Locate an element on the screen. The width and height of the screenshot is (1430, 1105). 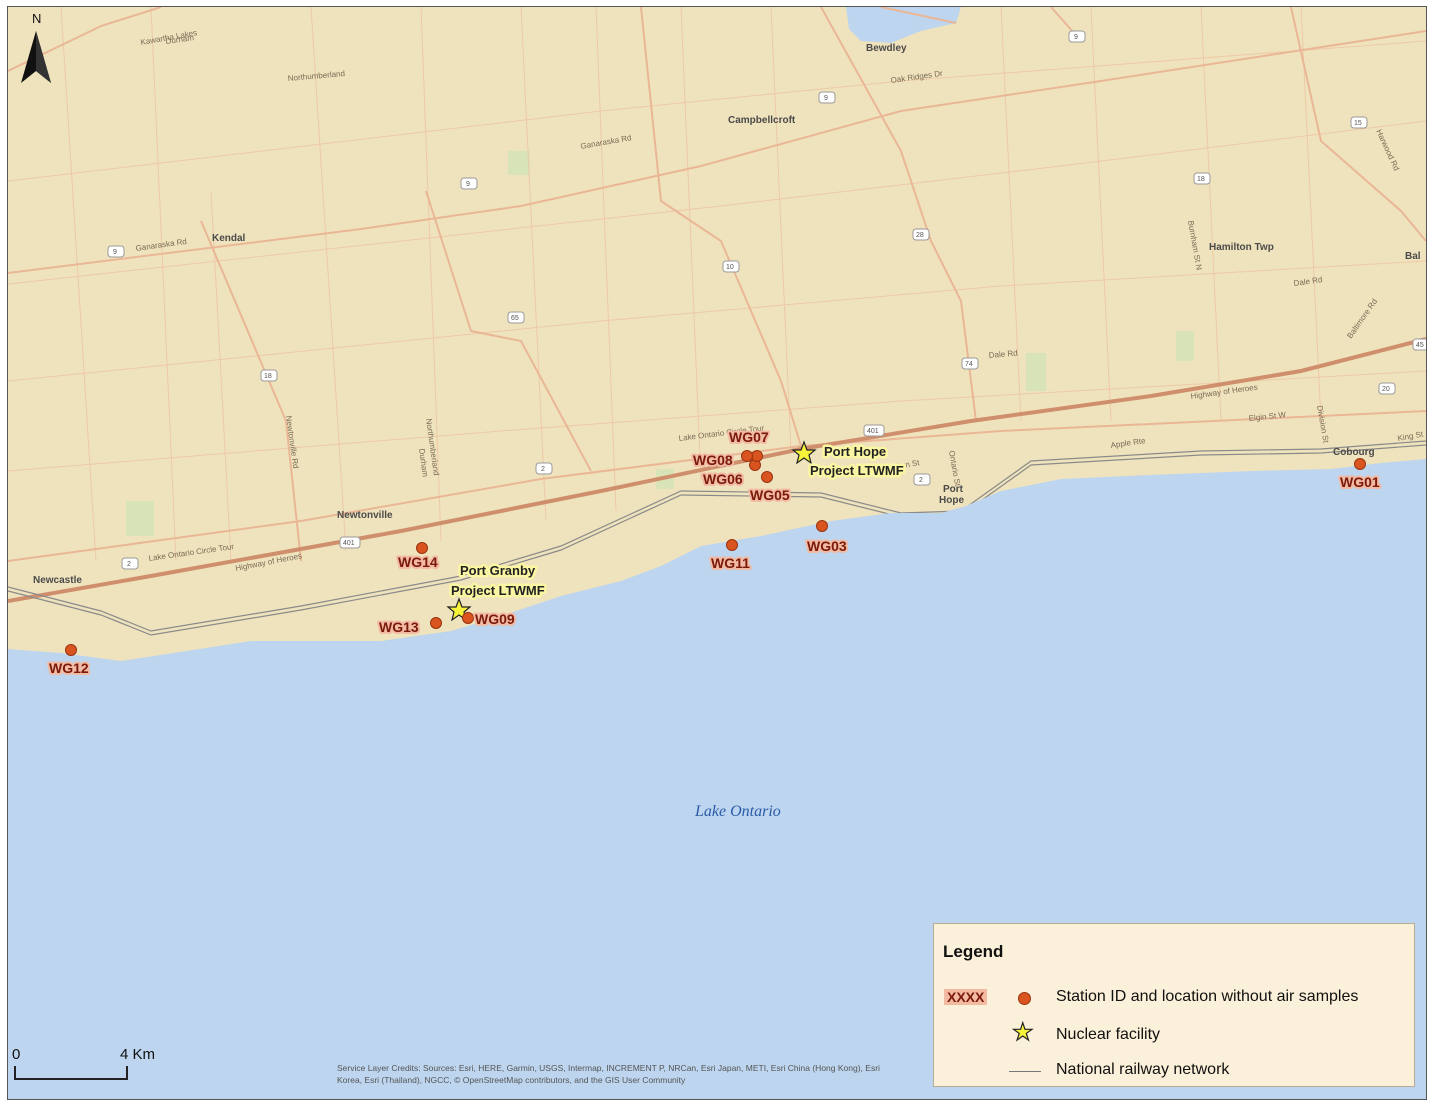
highway-shield: 28 is located at coordinates (921, 234).